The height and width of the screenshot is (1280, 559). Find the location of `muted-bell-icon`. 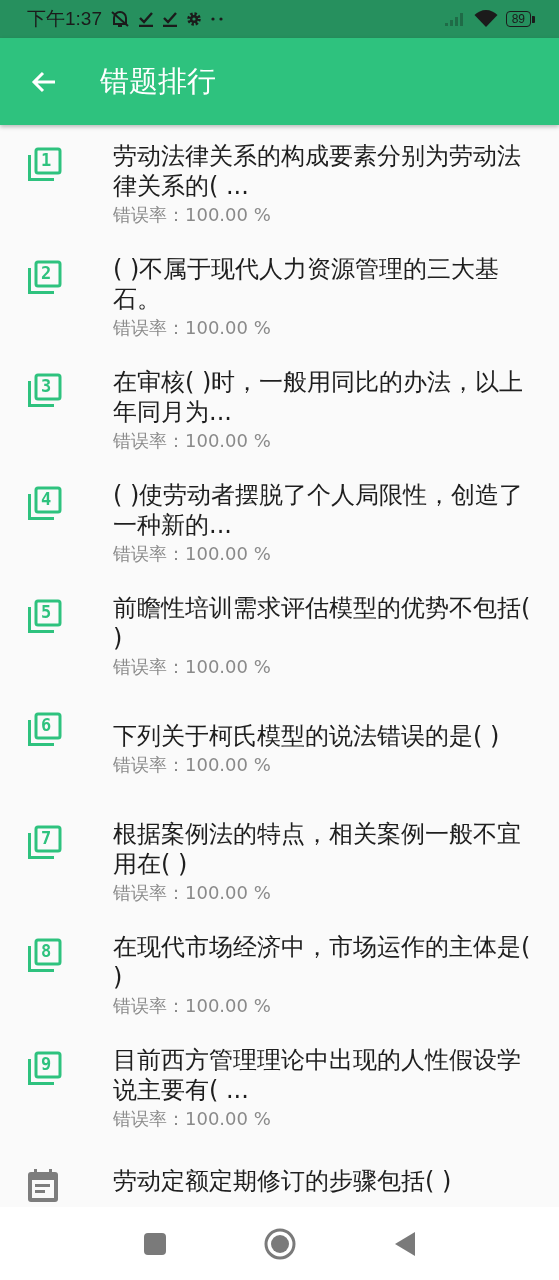

muted-bell-icon is located at coordinates (120, 19).